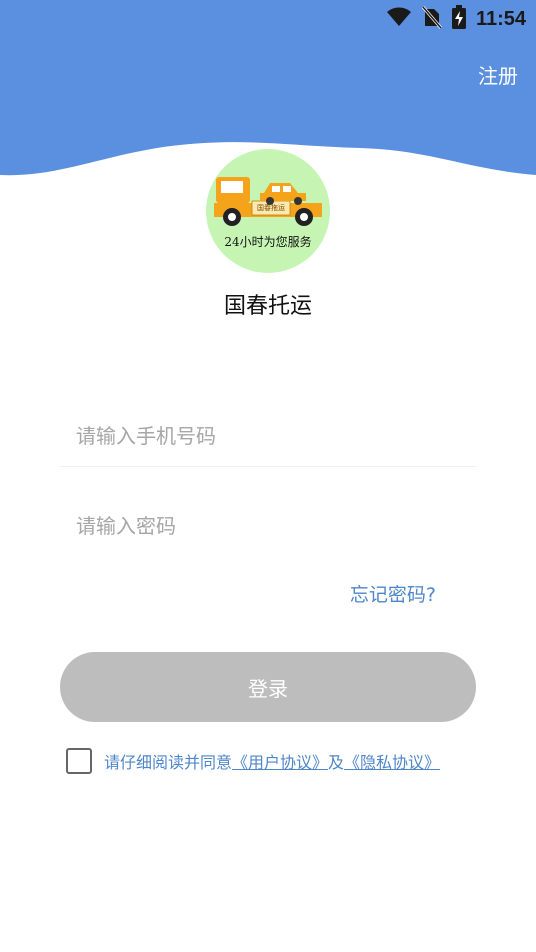 The image size is (536, 952). What do you see at coordinates (268, 19) in the screenshot?
I see `status-bar: 11:54` at bounding box center [268, 19].